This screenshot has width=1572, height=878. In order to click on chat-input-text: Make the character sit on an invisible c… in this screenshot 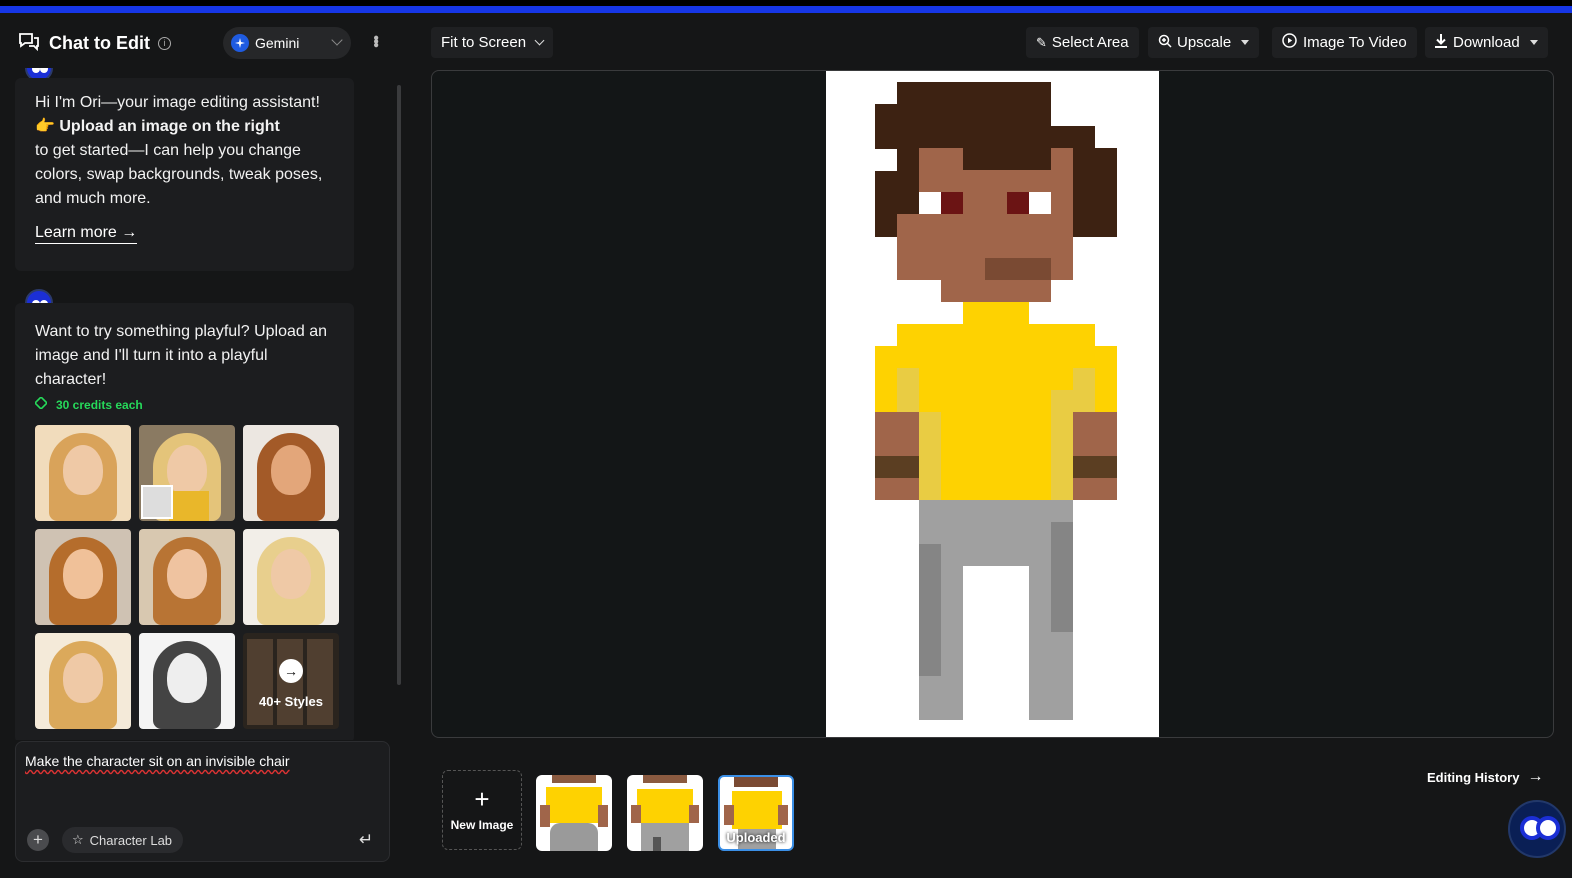, I will do `click(157, 761)`.